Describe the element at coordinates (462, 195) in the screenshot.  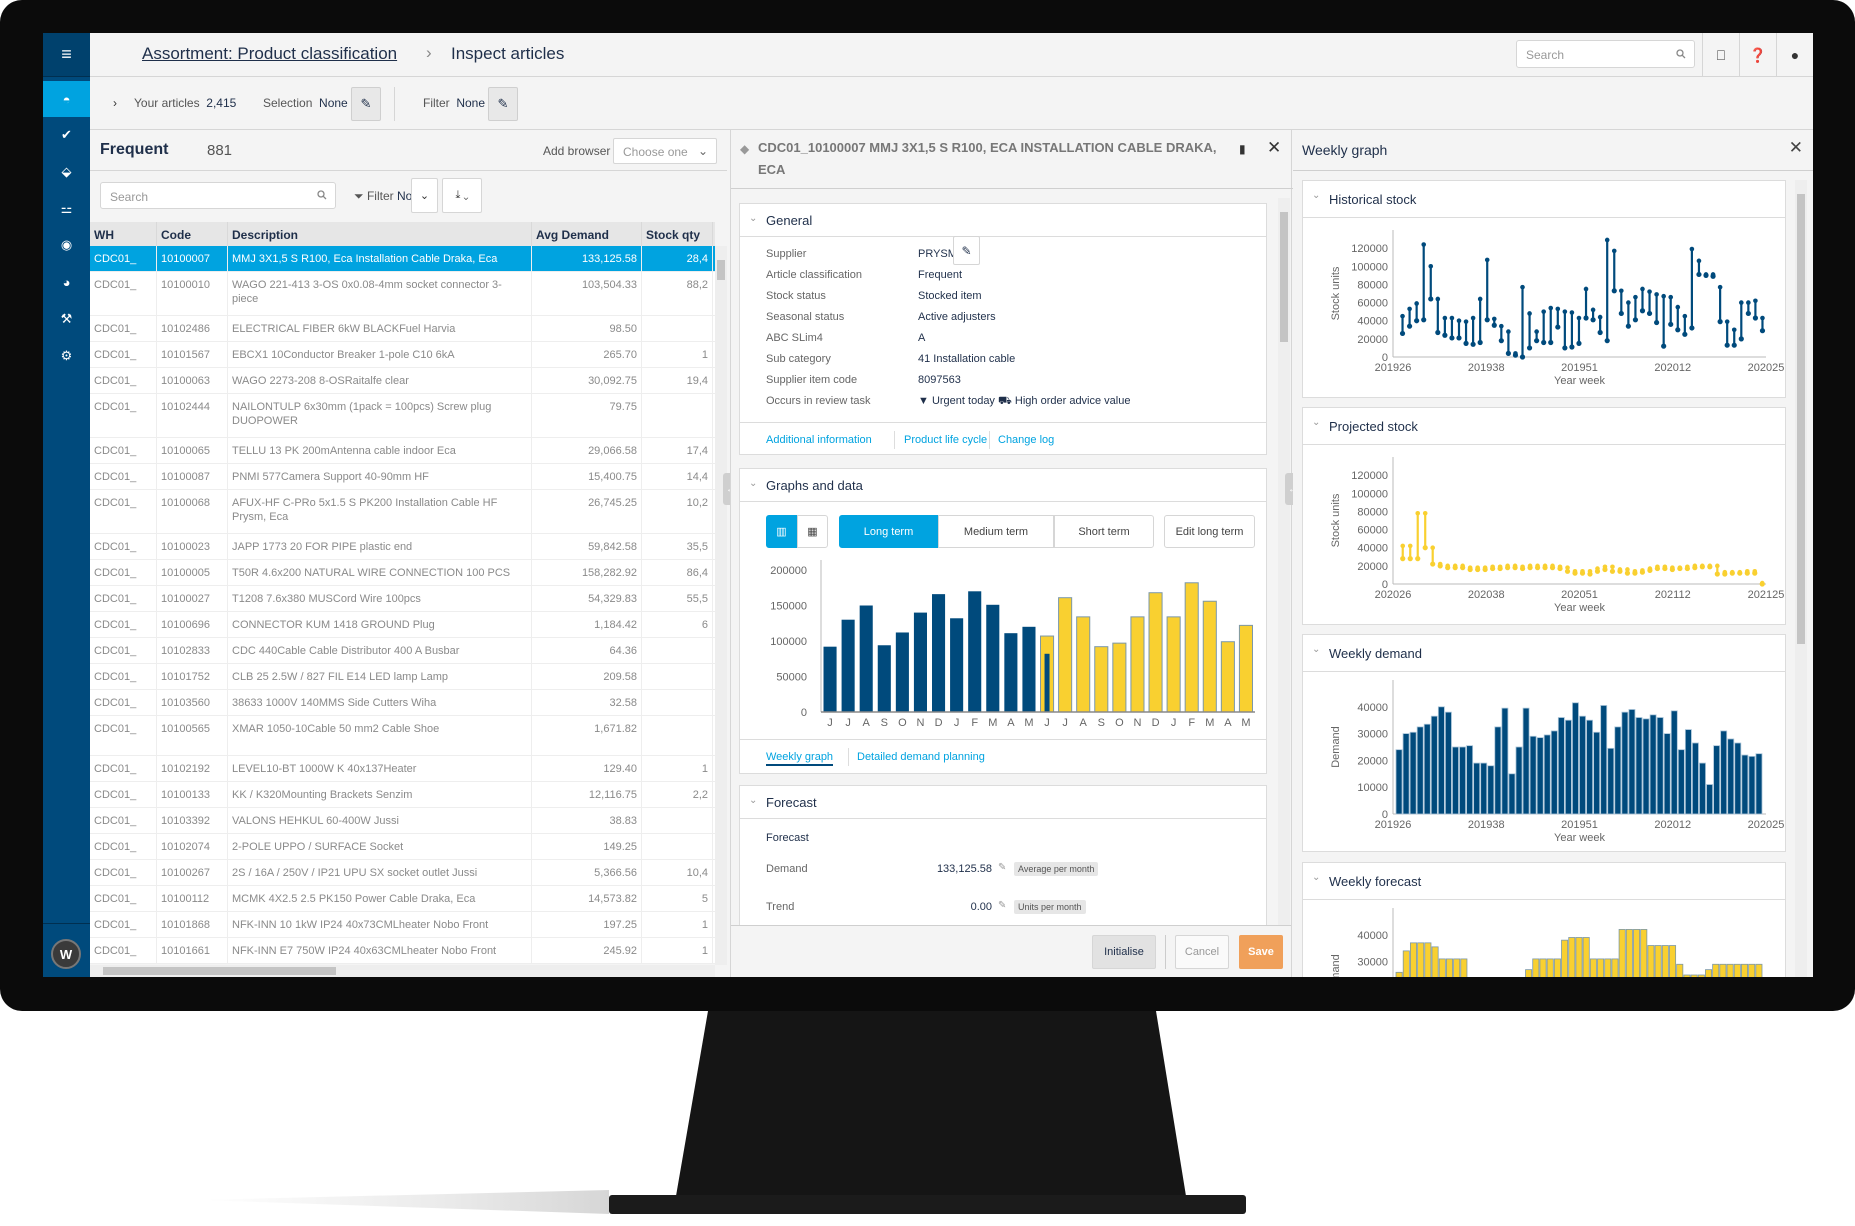
I see `export-button: ⤓ ⌄` at that location.